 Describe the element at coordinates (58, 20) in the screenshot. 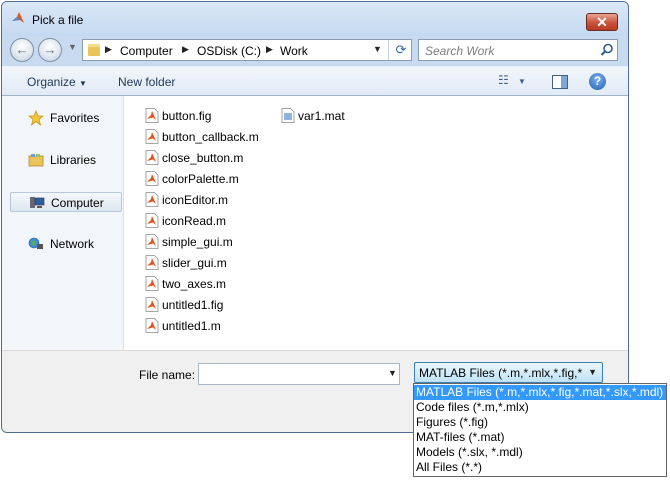

I see `window-title: Pick a file` at that location.